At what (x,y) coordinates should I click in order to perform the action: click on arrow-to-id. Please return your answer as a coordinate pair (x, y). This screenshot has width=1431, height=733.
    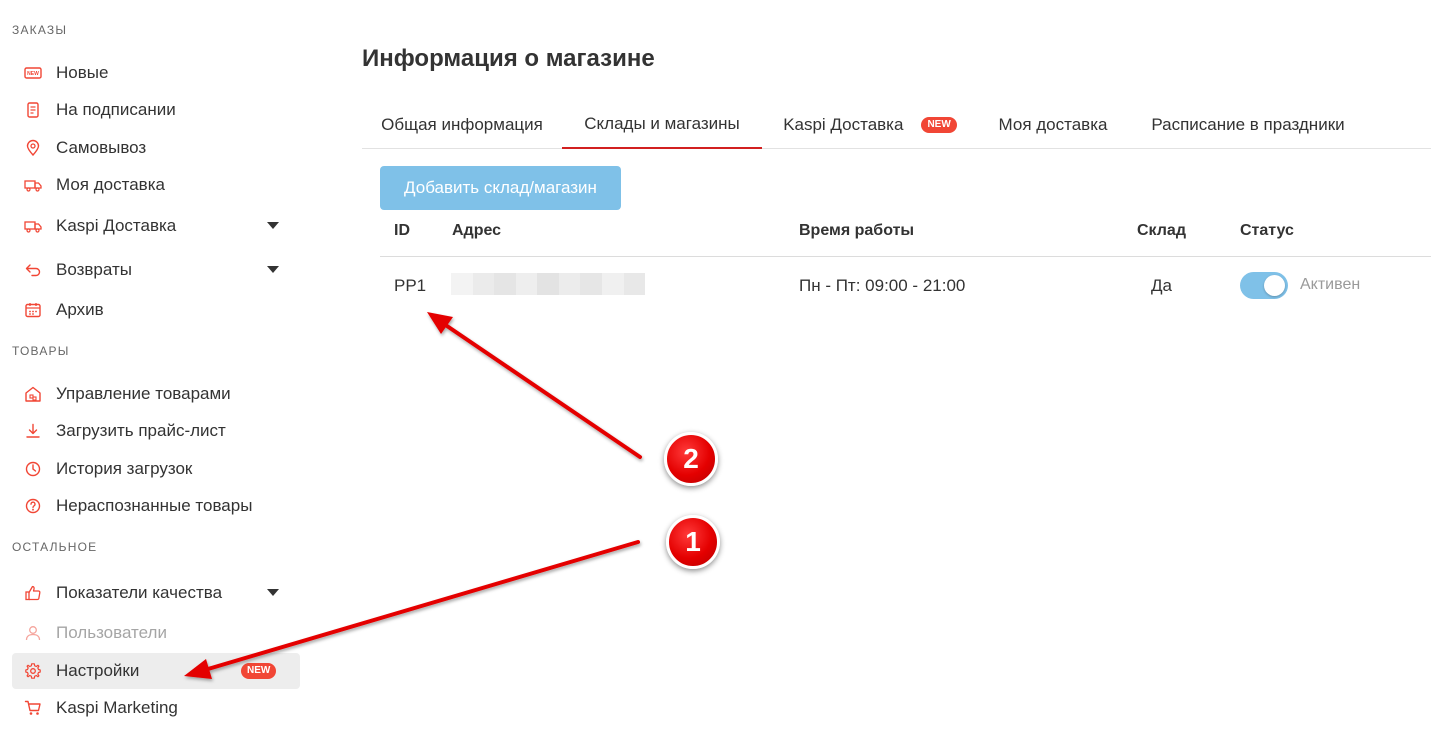
    Looking at the image, I should click on (534, 385).